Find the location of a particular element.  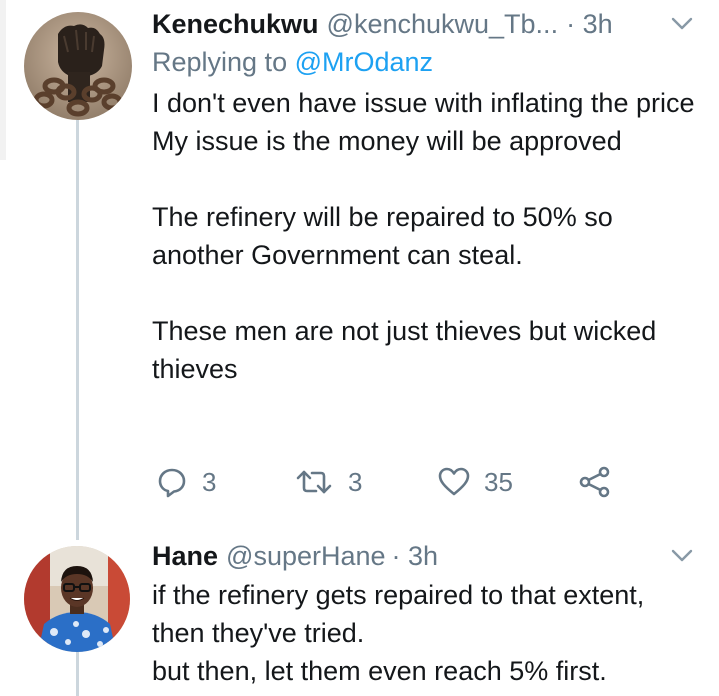

retweet-button: 3 is located at coordinates (328, 482).